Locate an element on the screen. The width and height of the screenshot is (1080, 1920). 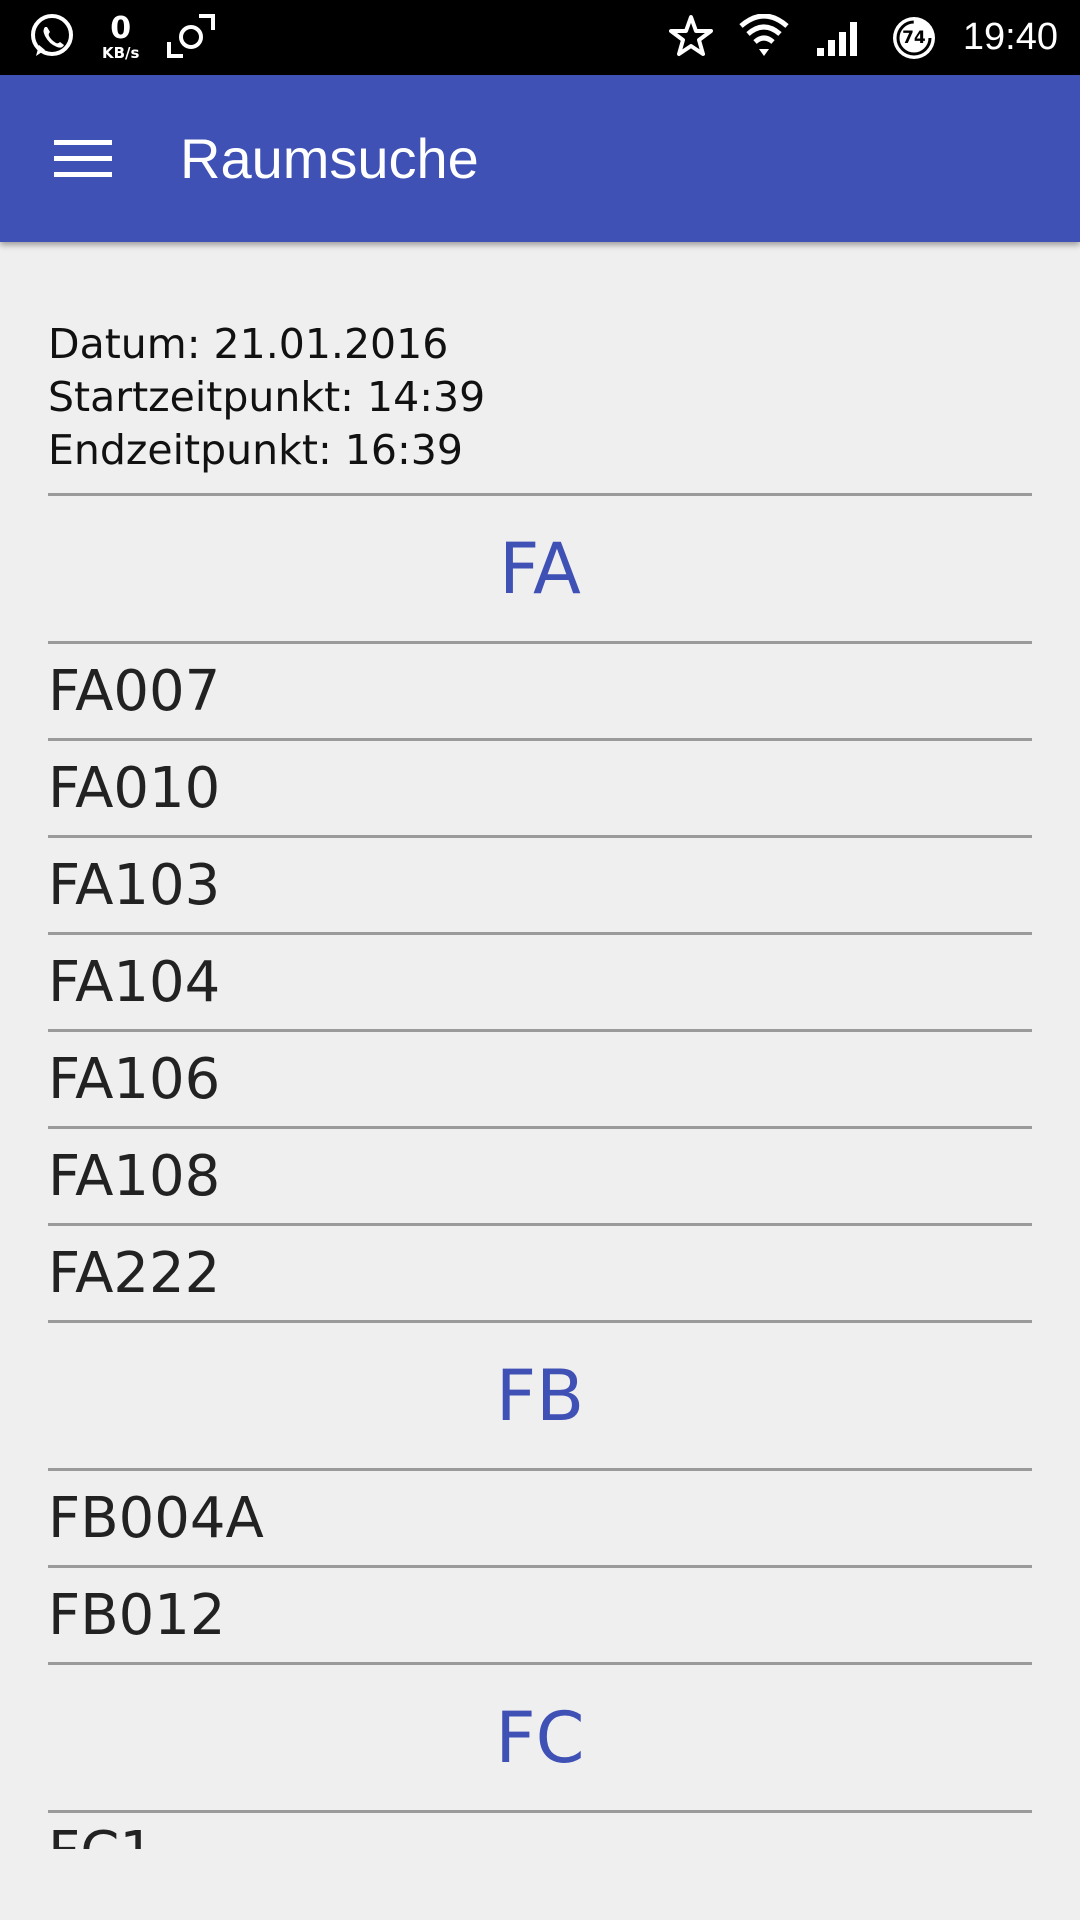
search-start-time: Startzeitpunkt: 14:39 is located at coordinates (267, 397).